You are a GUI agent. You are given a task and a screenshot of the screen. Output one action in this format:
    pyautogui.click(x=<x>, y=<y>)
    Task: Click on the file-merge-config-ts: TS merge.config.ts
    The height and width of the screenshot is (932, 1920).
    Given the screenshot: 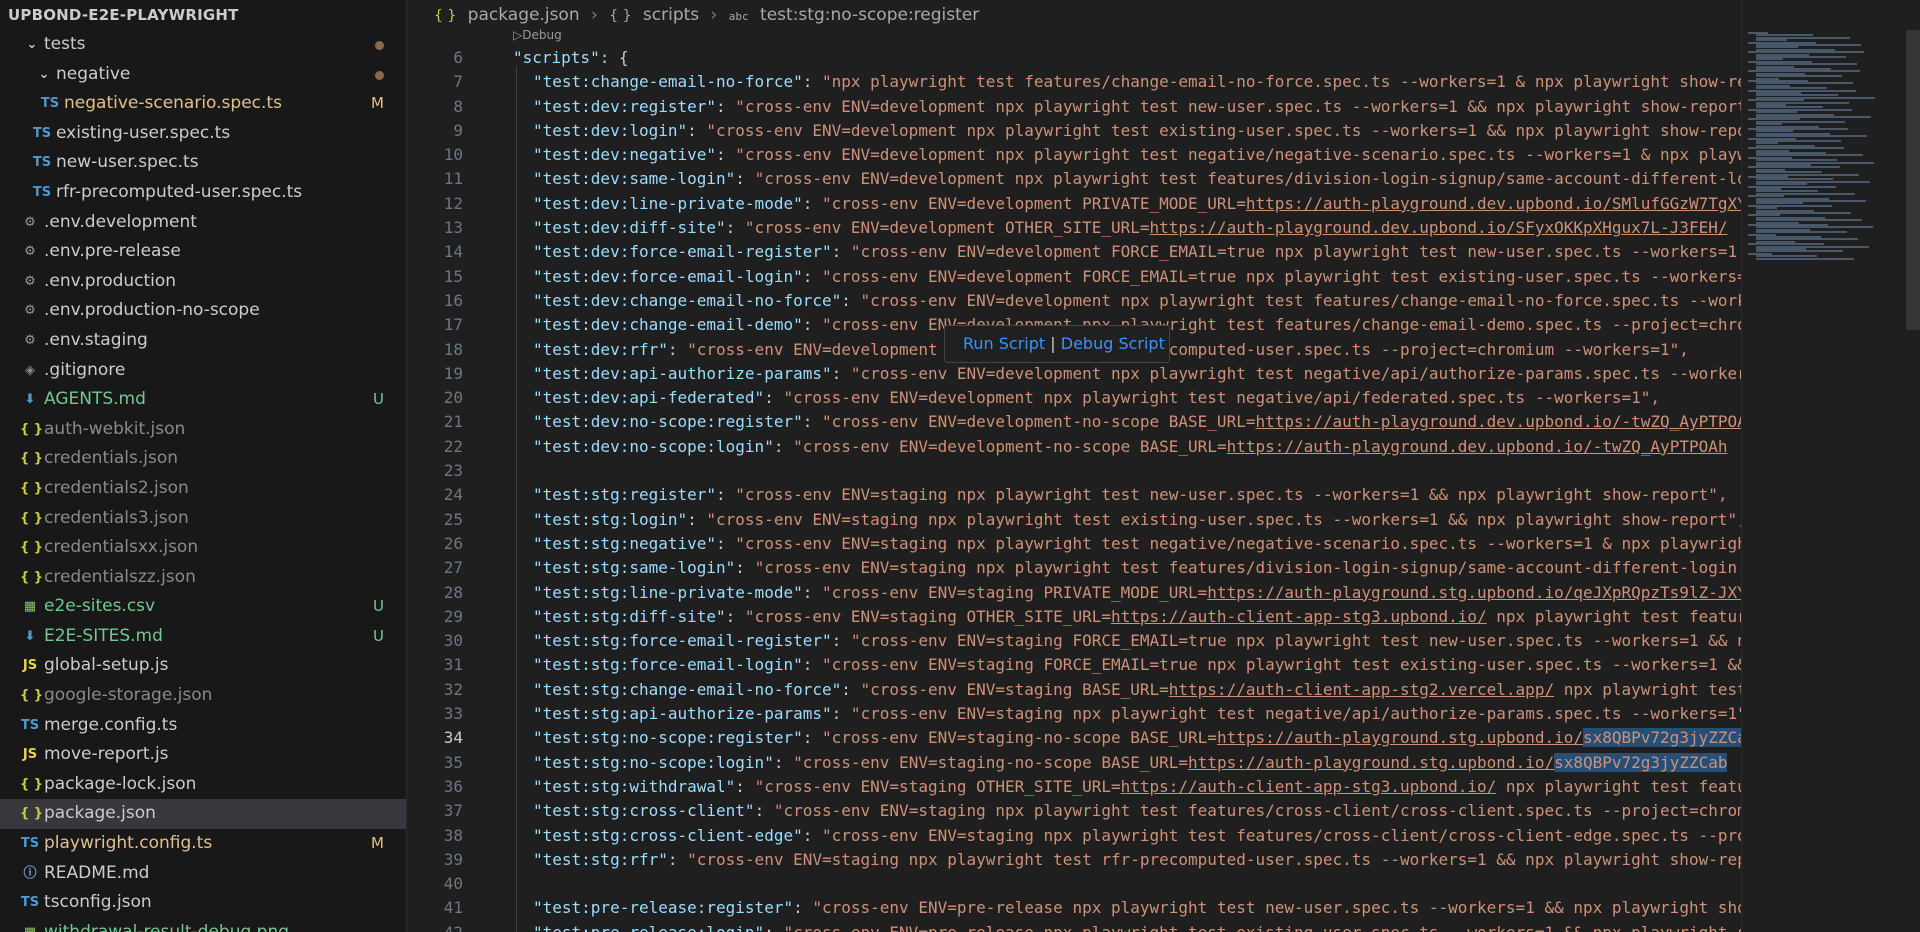 What is the action you would take?
    pyautogui.click(x=203, y=726)
    